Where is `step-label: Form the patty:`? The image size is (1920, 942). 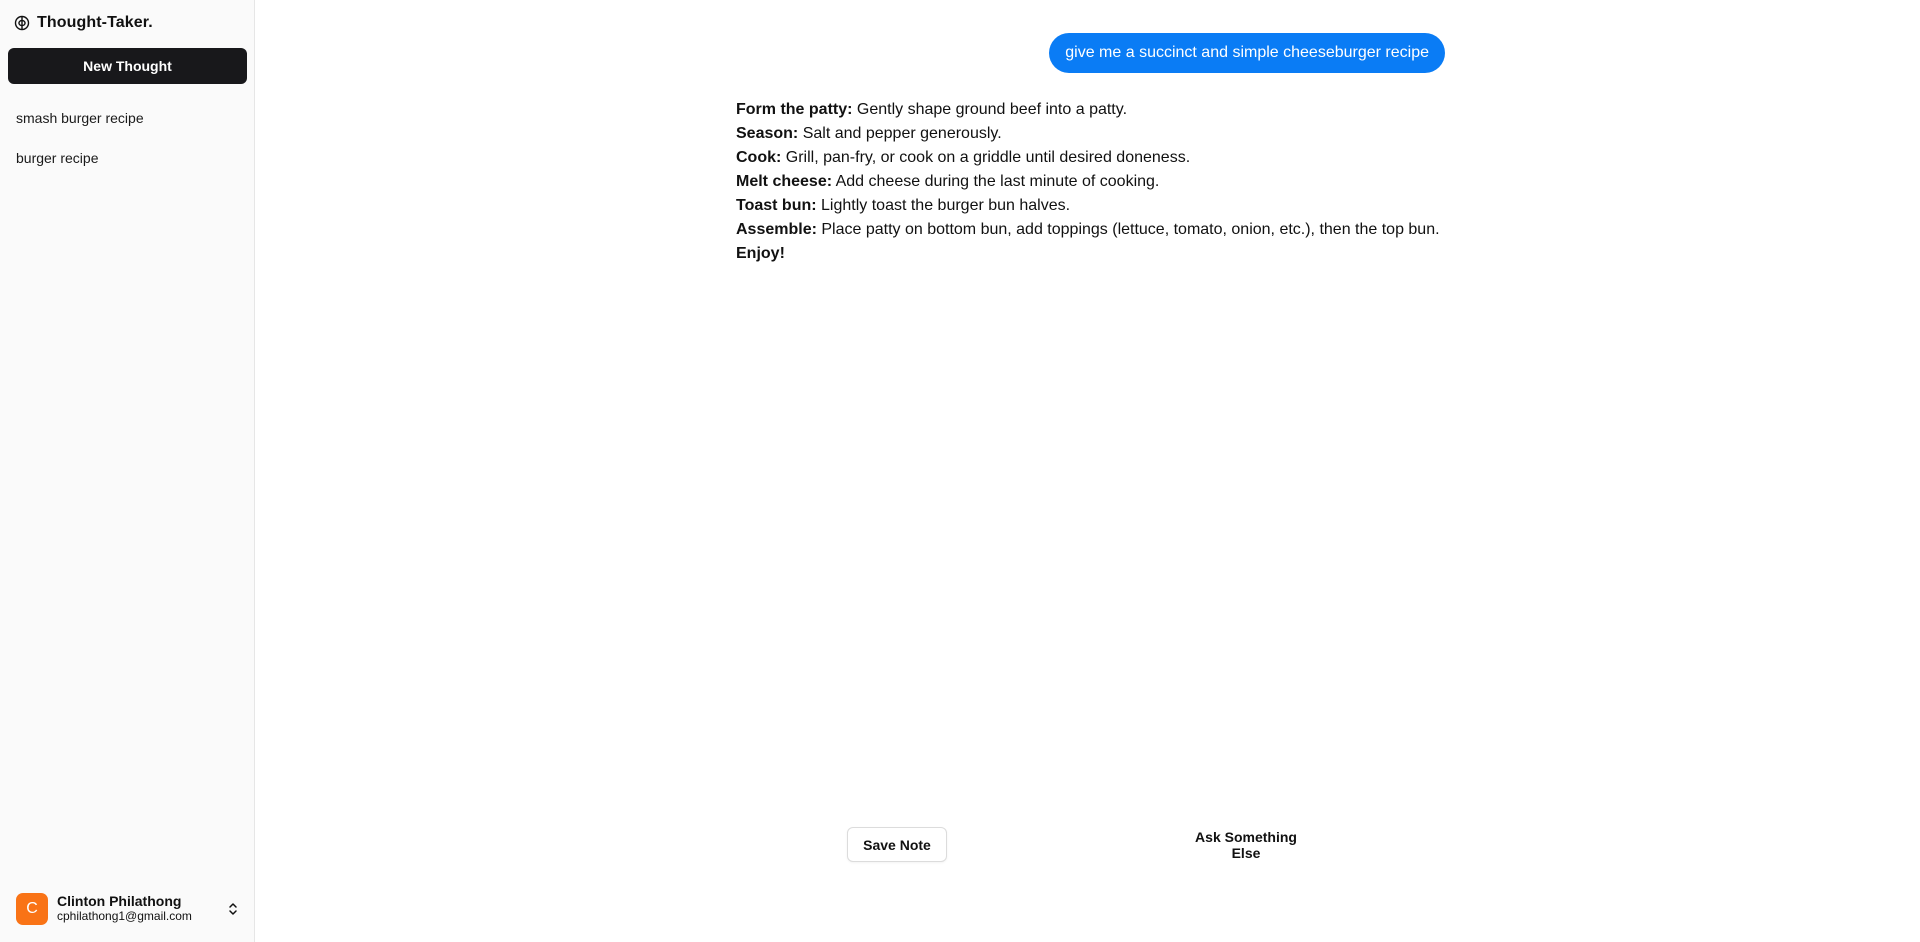
step-label: Form the patty: is located at coordinates (794, 109).